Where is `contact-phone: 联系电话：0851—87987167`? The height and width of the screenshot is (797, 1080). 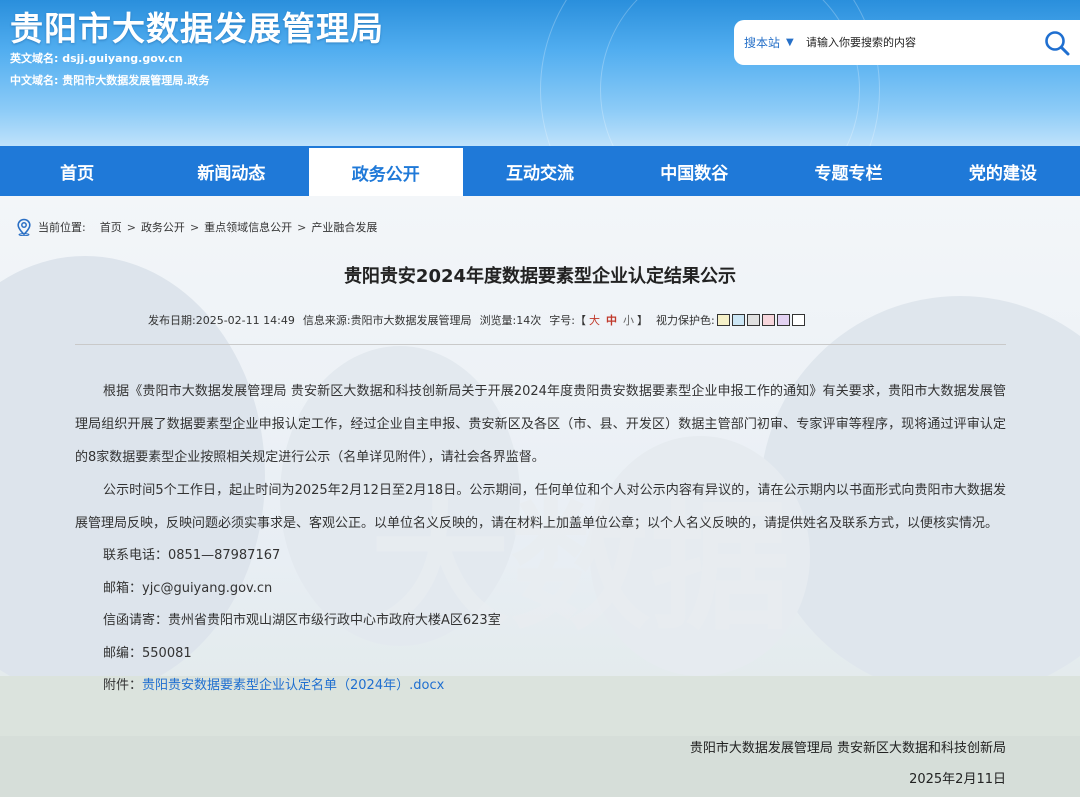 contact-phone: 联系电话：0851—87987167 is located at coordinates (192, 555).